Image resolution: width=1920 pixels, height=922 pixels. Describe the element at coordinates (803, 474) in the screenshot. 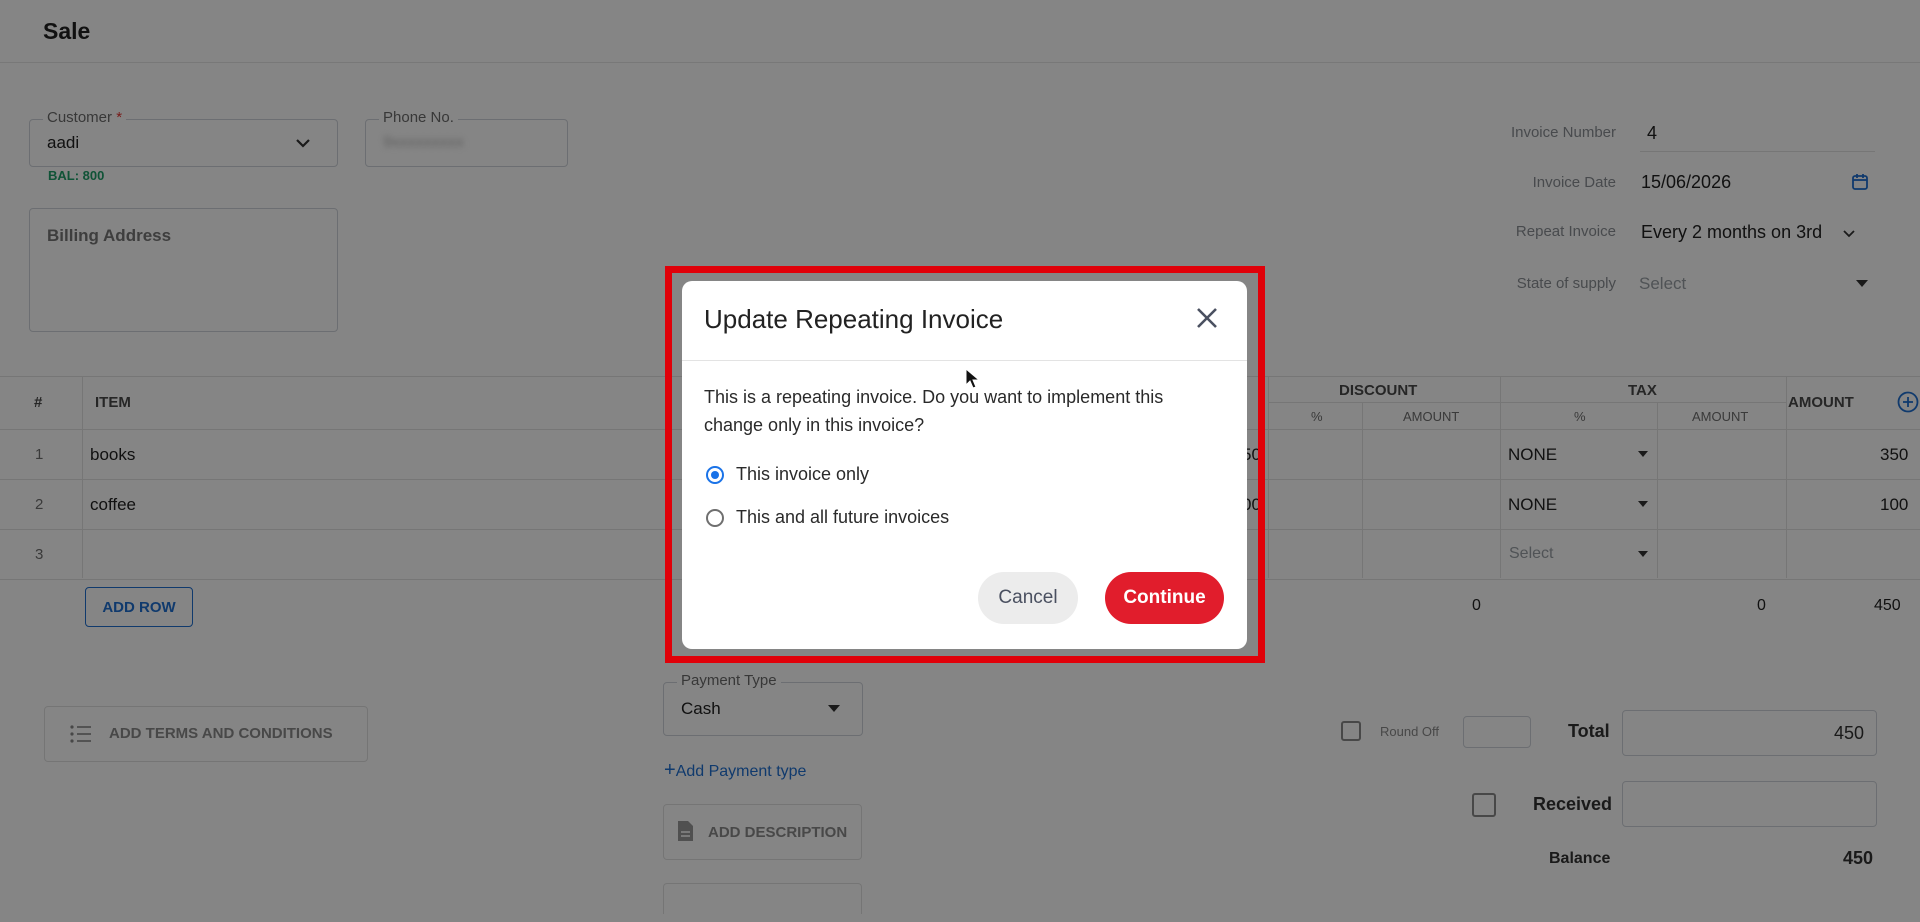

I see `option-label: This invoice only` at that location.